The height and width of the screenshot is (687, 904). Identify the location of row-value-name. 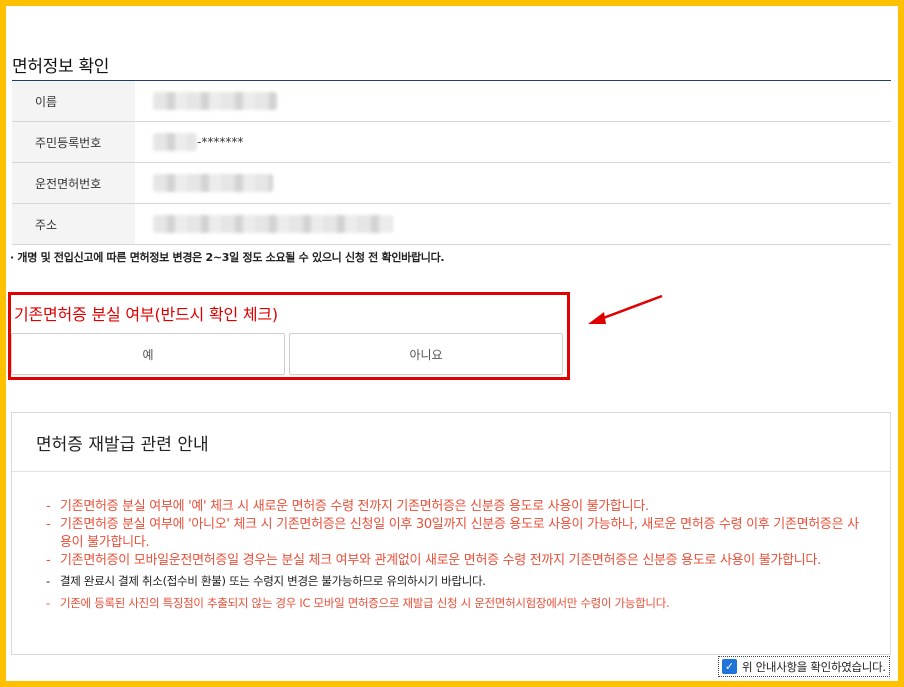
(513, 101).